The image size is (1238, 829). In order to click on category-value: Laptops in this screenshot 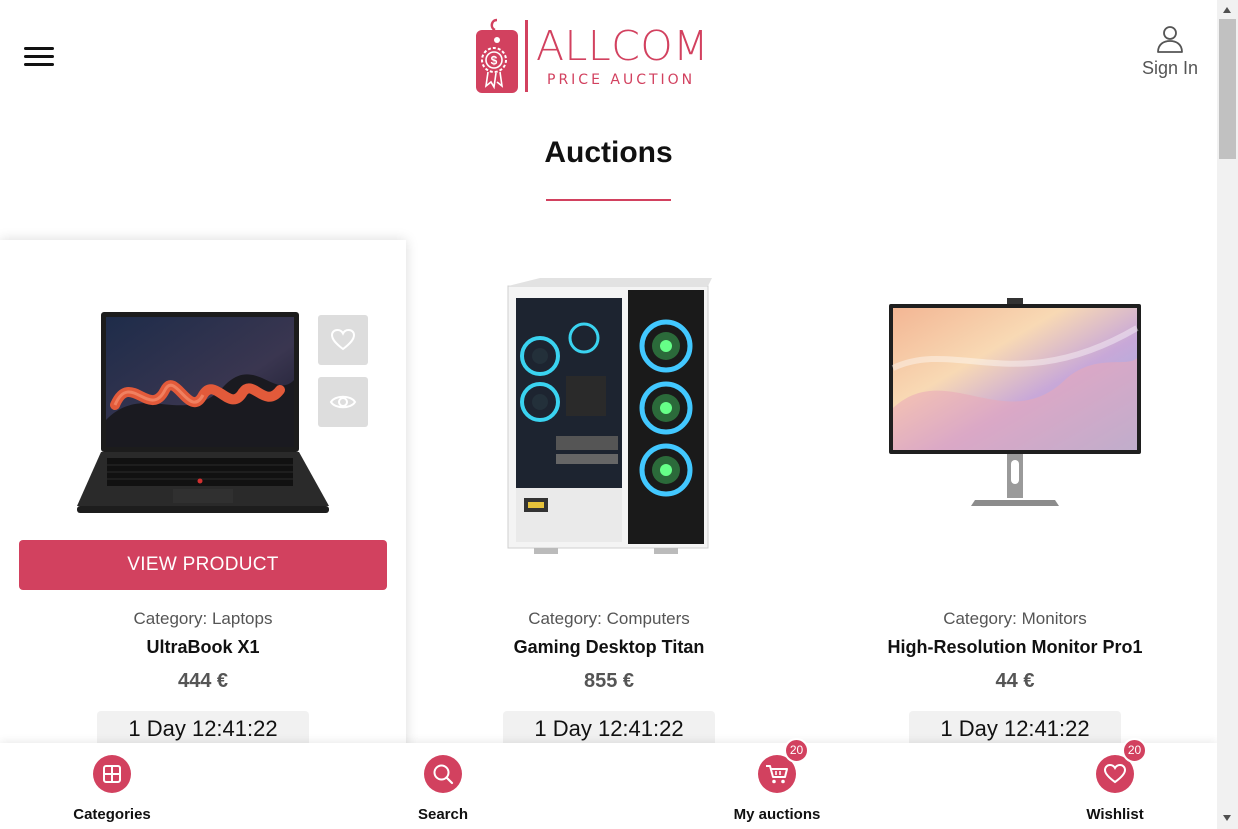, I will do `click(242, 618)`.